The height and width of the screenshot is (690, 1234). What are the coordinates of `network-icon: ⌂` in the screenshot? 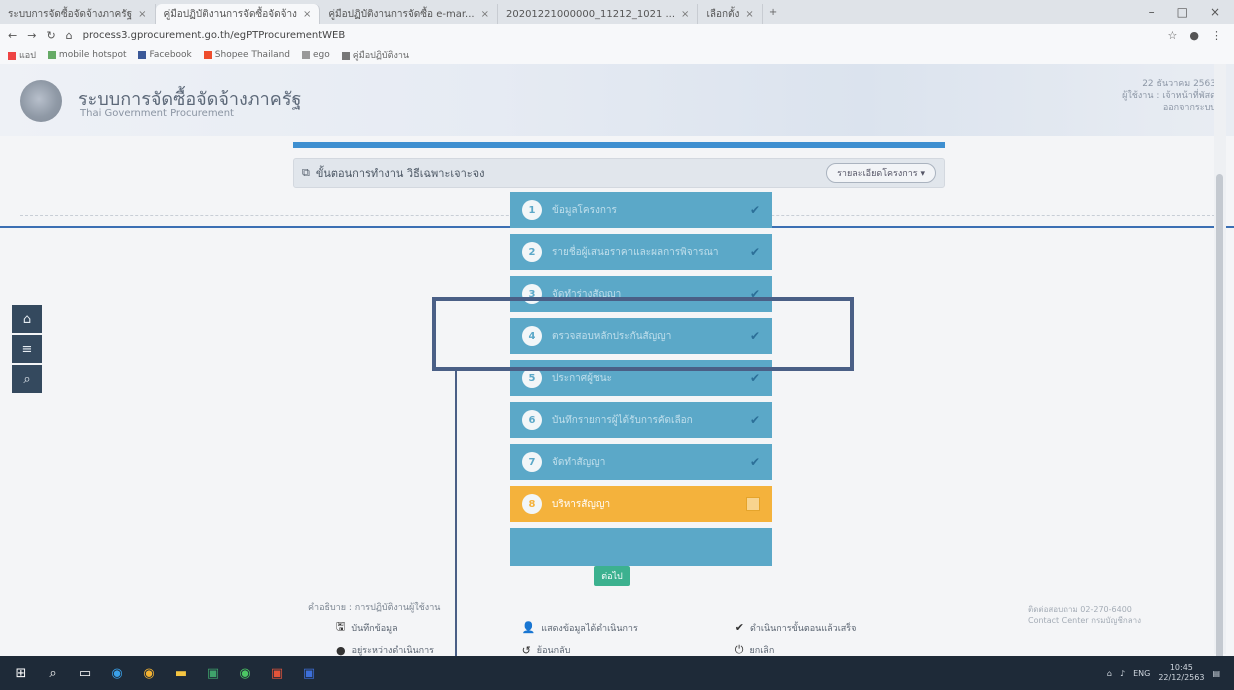 It's located at (1109, 673).